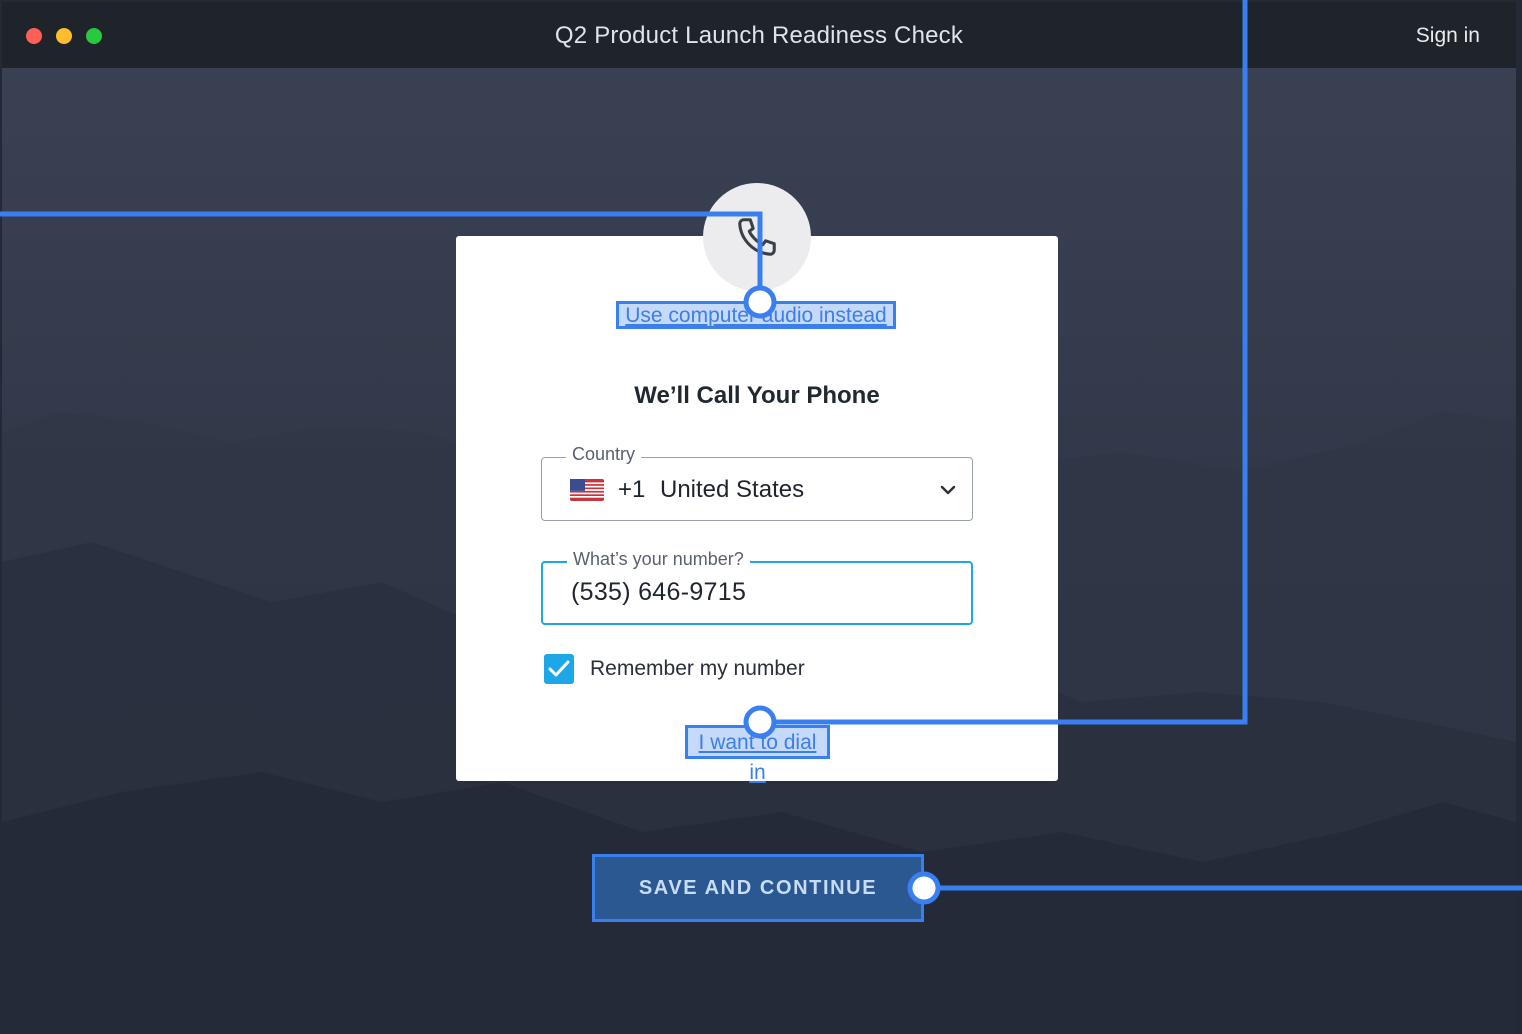  I want to click on chevron-down-icon, so click(948, 490).